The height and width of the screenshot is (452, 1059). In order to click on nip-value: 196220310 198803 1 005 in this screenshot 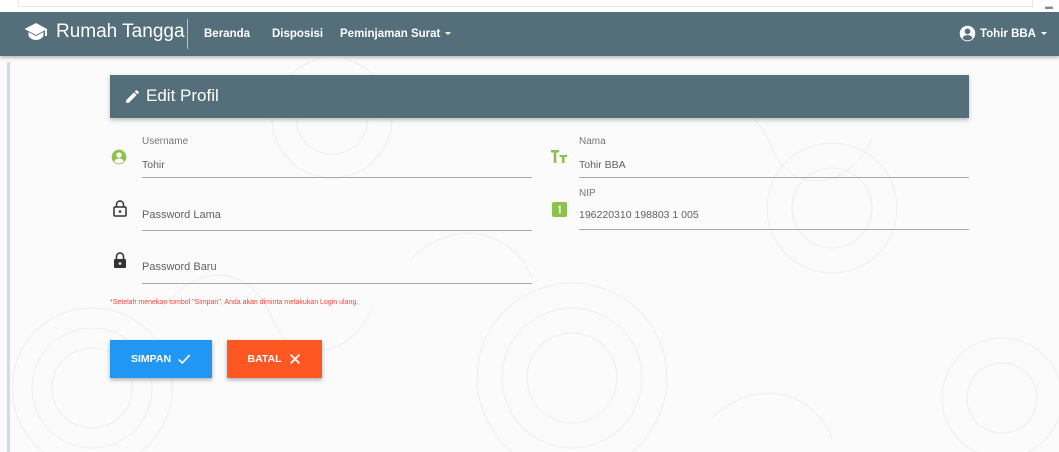, I will do `click(639, 215)`.